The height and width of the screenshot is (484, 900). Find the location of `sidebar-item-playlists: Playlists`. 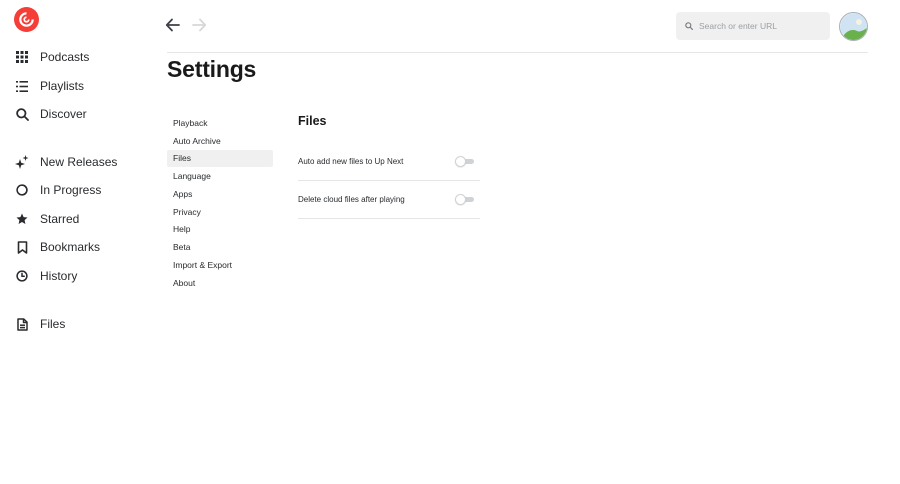

sidebar-item-playlists: Playlists is located at coordinates (49, 86).